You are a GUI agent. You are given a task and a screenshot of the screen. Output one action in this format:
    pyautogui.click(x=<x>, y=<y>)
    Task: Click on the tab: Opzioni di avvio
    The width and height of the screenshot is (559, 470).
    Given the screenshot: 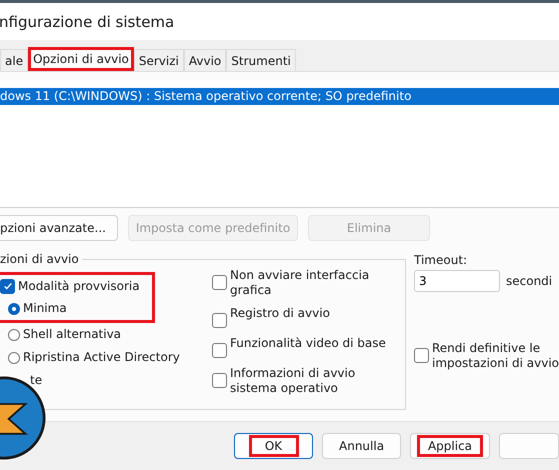 What is the action you would take?
    pyautogui.click(x=81, y=59)
    